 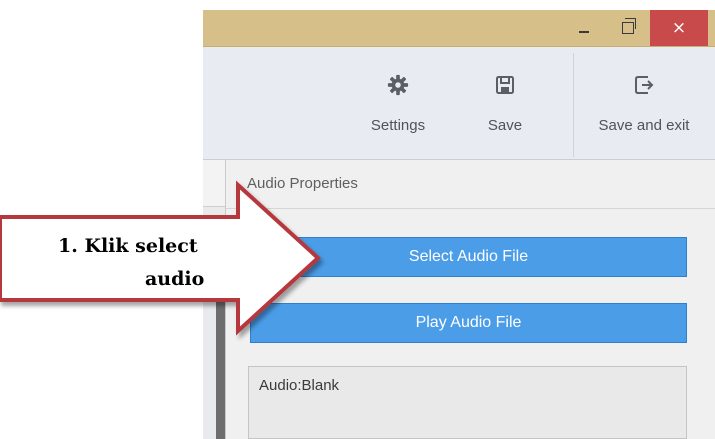 I want to click on exit-icon, so click(x=644, y=85).